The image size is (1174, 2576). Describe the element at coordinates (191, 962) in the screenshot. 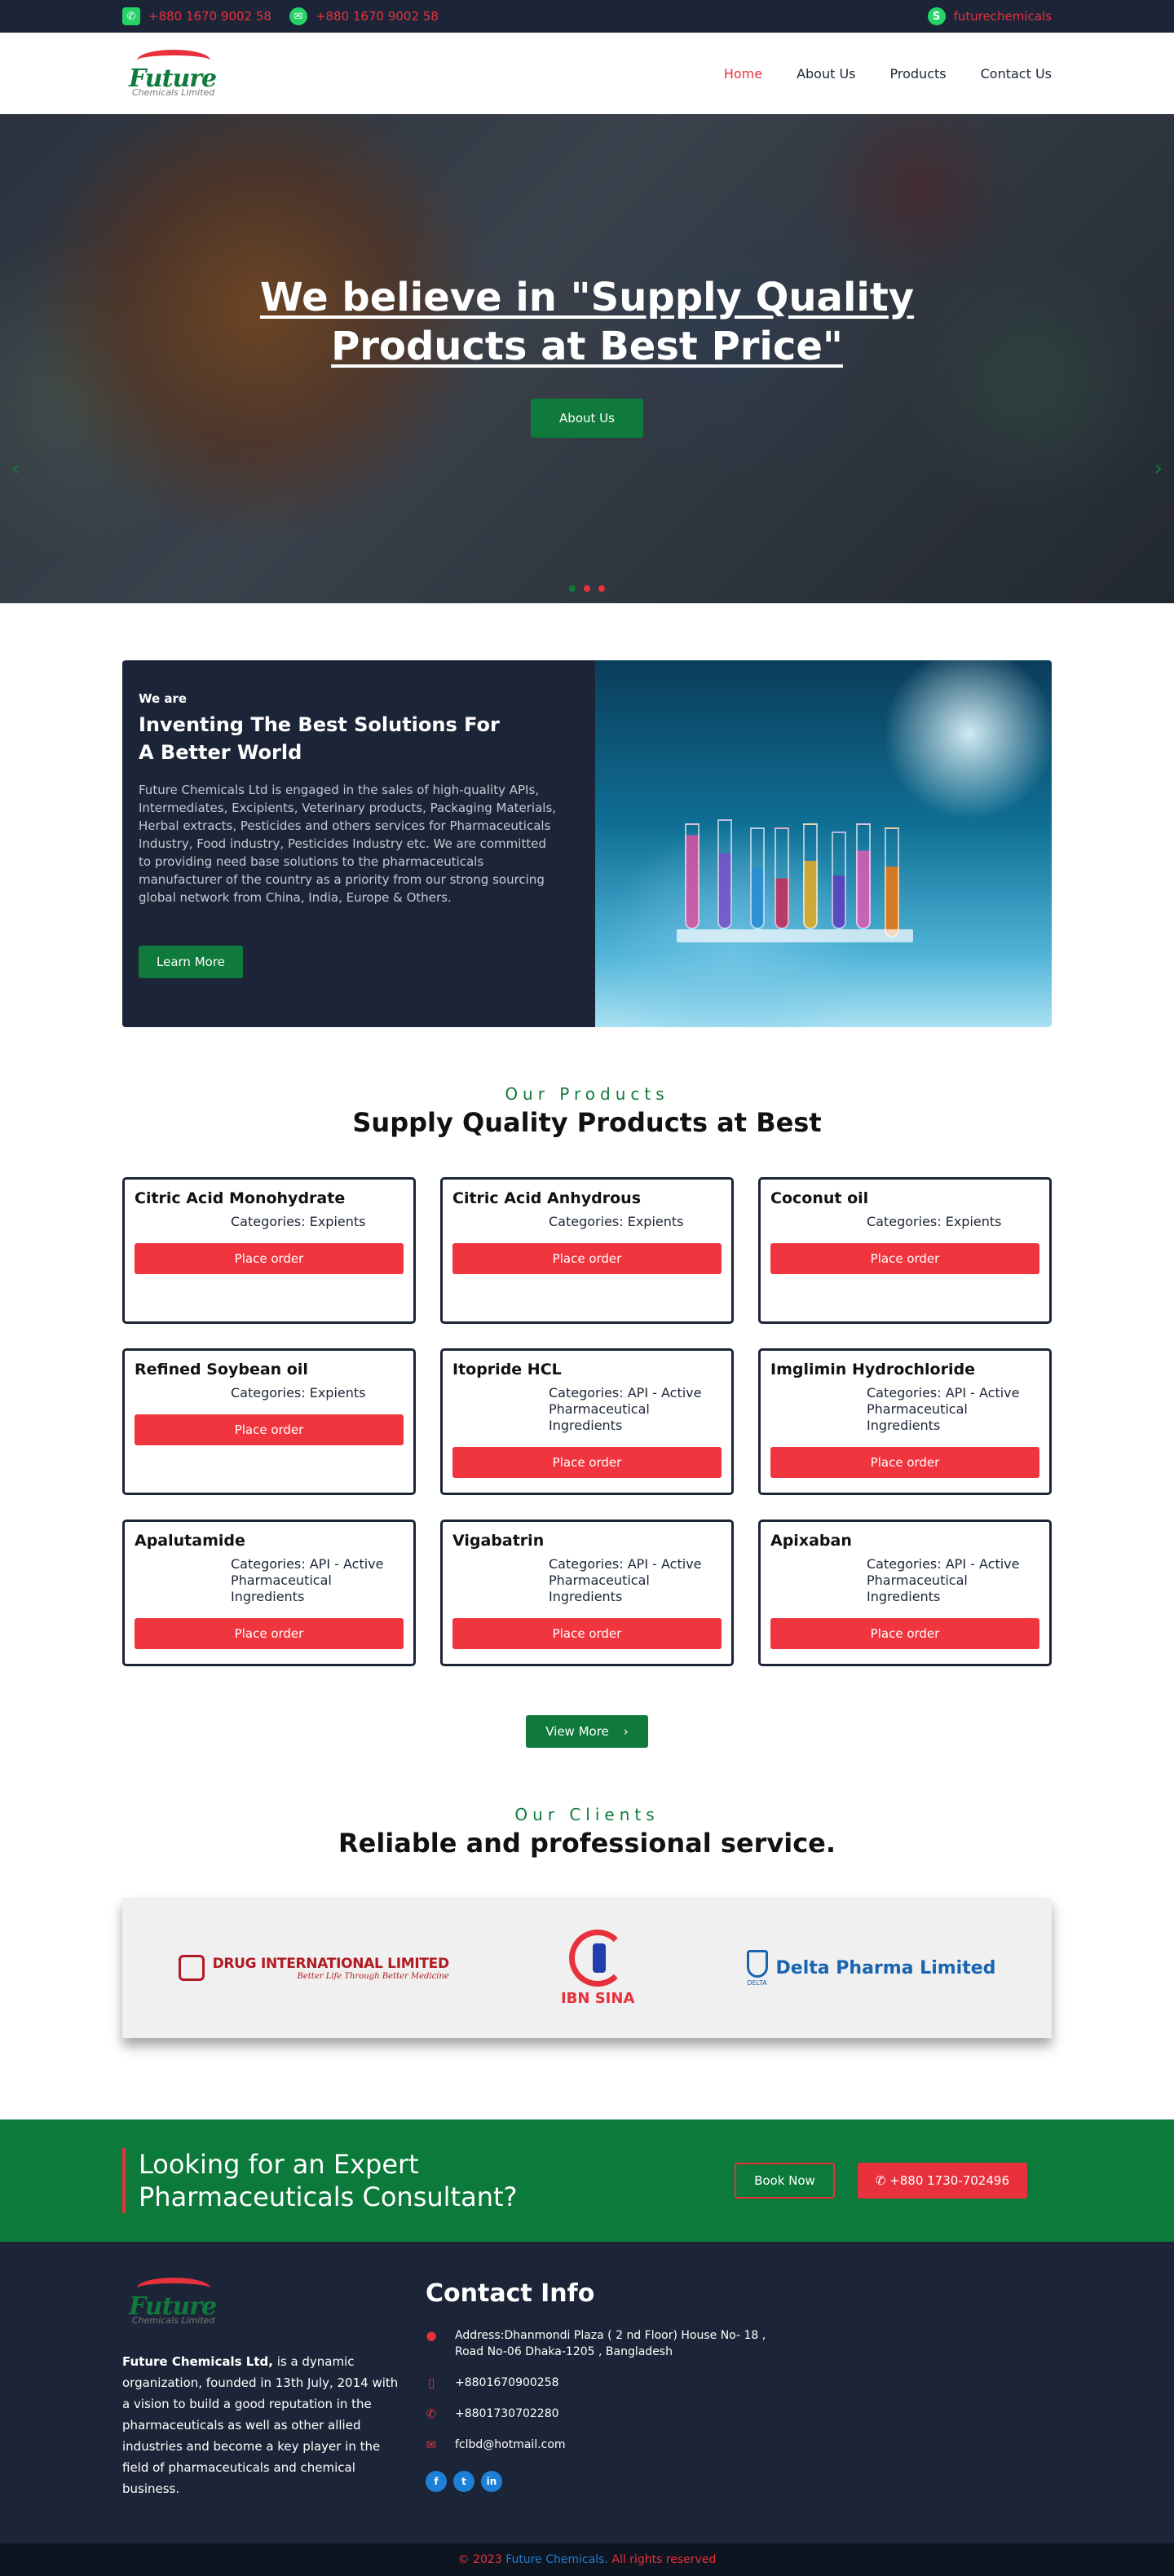

I see `learn-more-button: Learn More` at that location.